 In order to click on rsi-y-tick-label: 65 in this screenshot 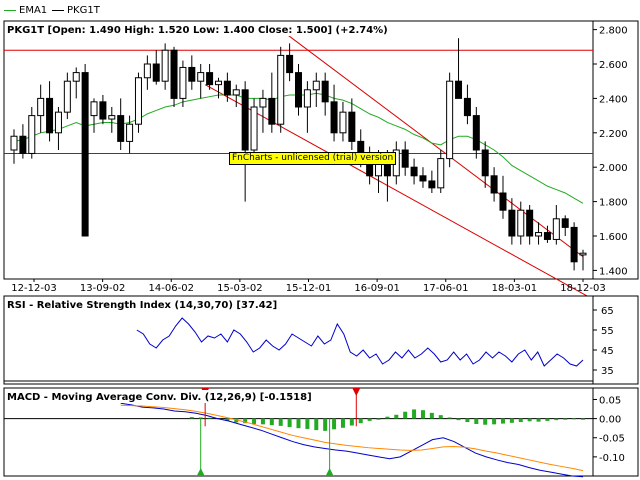, I will do `click(607, 311)`.